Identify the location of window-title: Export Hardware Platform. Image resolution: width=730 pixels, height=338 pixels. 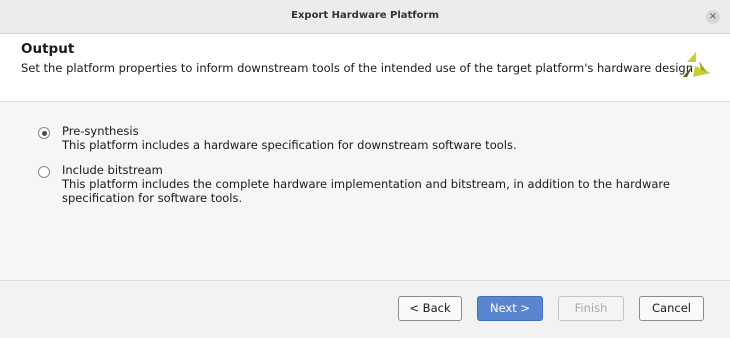
(365, 15).